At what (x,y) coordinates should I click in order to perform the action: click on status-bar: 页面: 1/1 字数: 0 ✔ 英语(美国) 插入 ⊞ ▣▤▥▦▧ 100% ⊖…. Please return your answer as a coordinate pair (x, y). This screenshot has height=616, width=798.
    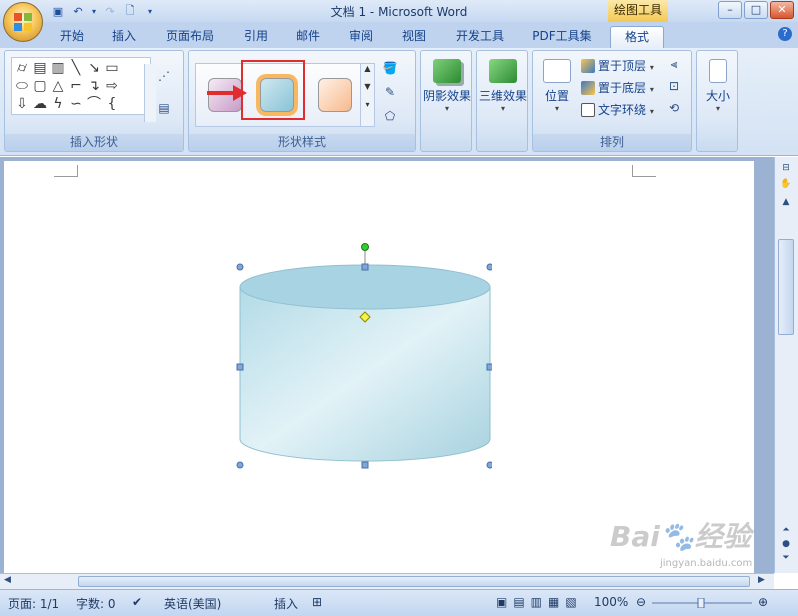
    Looking at the image, I should click on (399, 602).